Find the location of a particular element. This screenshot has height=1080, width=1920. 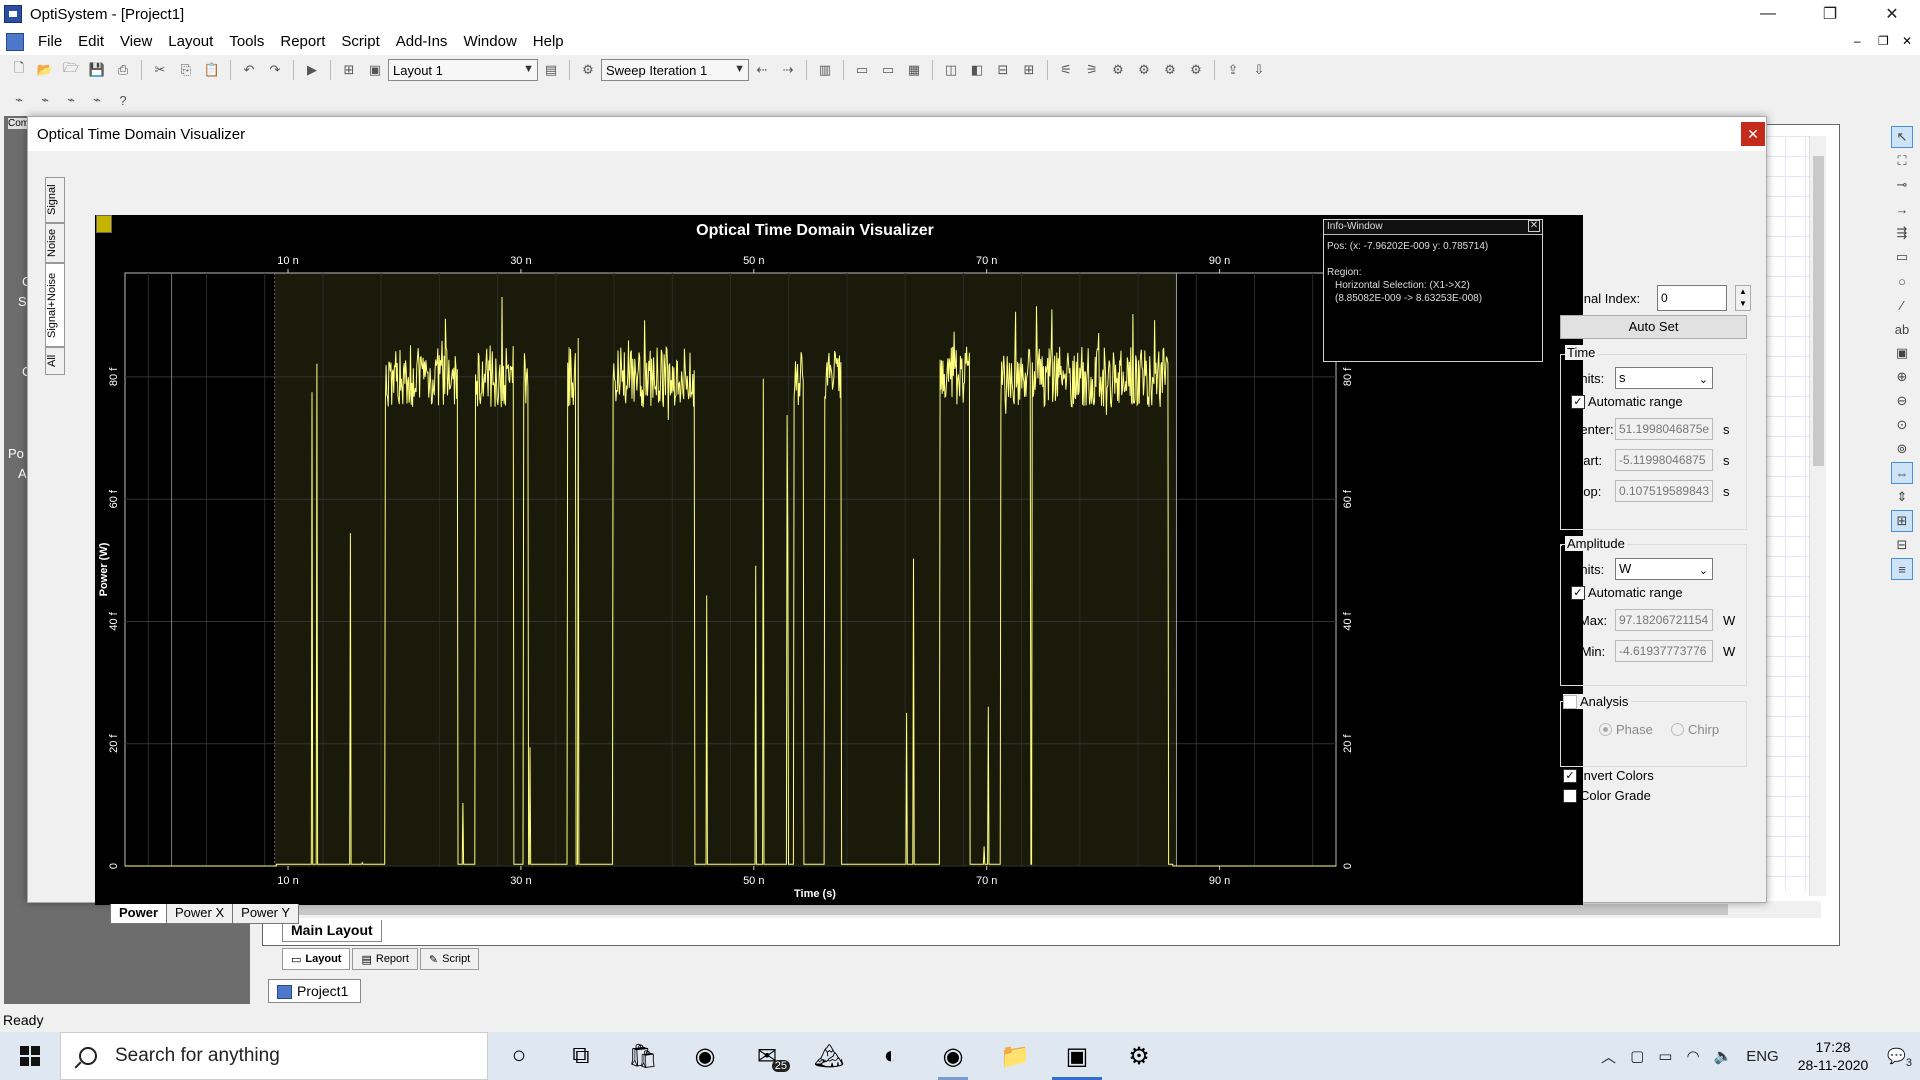

view2-icon: ▭ is located at coordinates (888, 70).